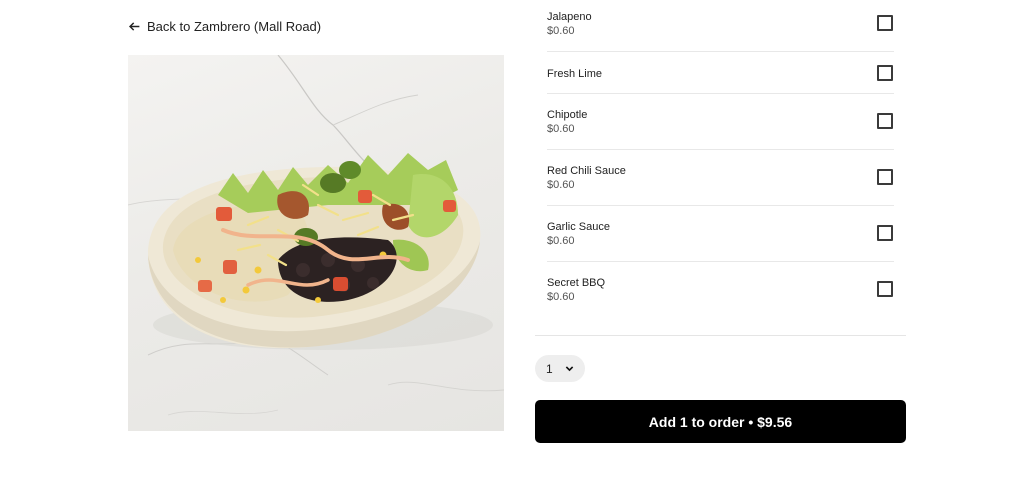  What do you see at coordinates (720, 178) in the screenshot?
I see `option-row-red-chili-sauce: Red Chili Sauce $0.60` at bounding box center [720, 178].